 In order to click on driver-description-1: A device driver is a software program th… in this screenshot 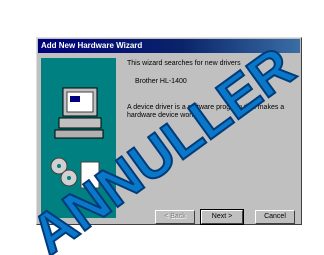, I will do `click(206, 107)`.